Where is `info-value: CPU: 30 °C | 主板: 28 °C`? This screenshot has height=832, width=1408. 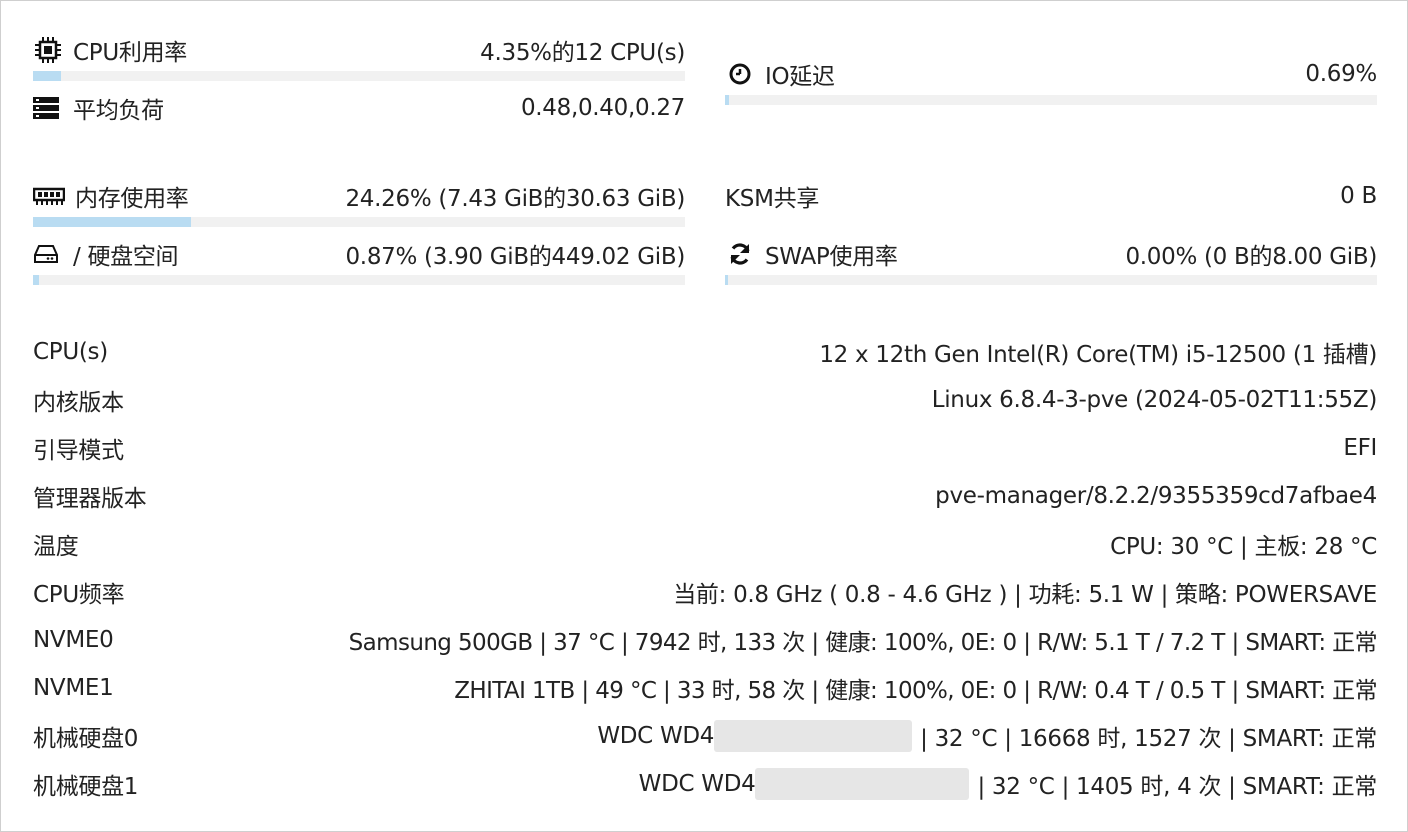 info-value: CPU: 30 °C | 主板: 28 °C is located at coordinates (1243, 547).